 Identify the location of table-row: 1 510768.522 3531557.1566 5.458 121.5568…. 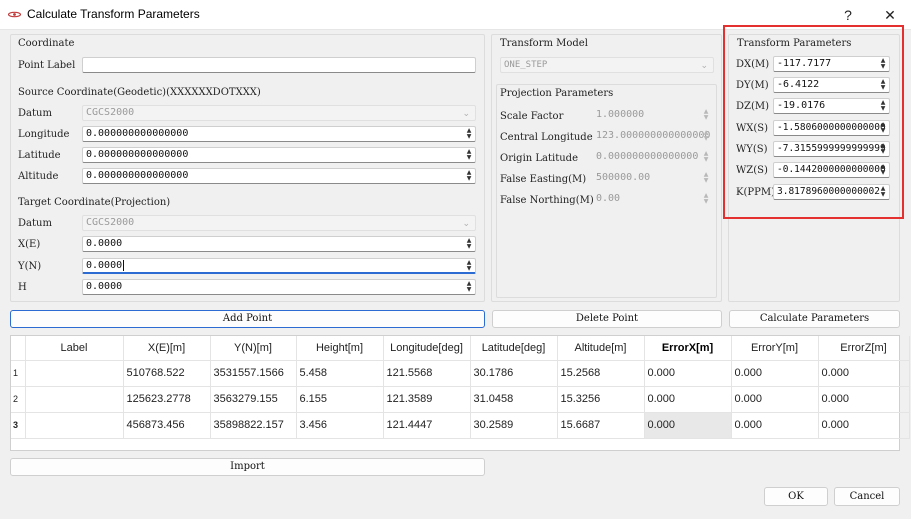
(460, 373).